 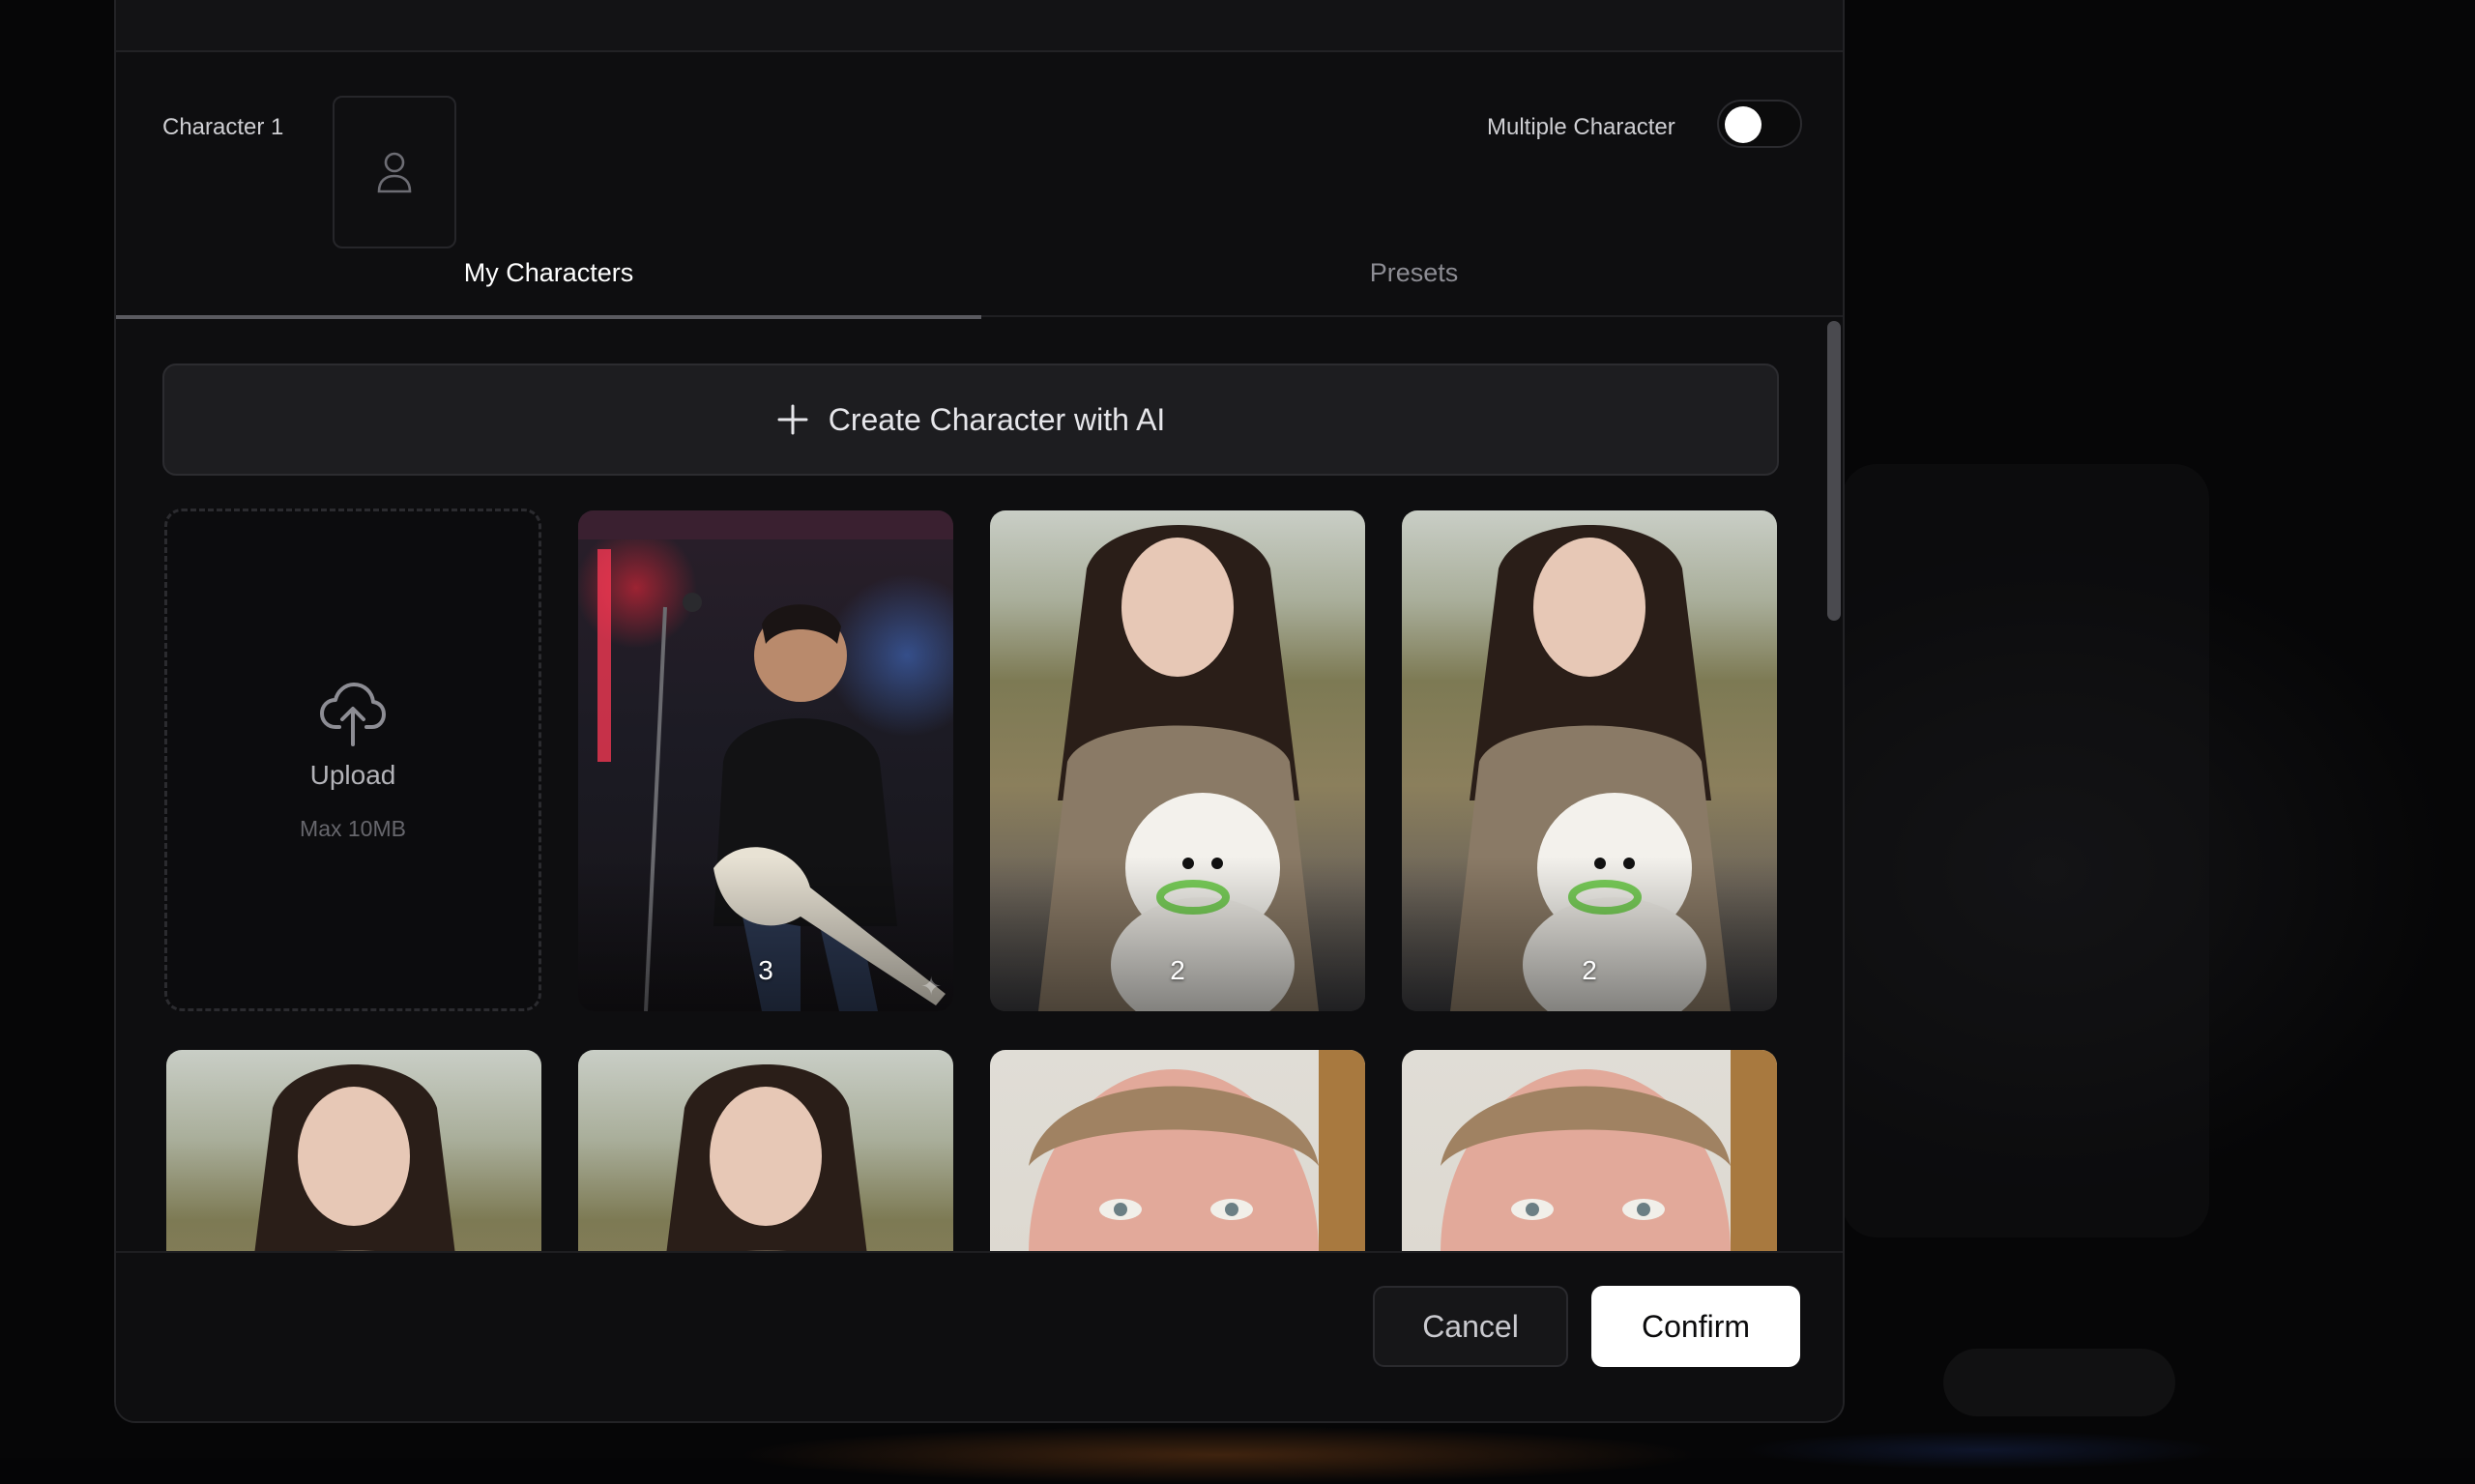 What do you see at coordinates (548, 274) in the screenshot?
I see `tab-my-characters: My Characters` at bounding box center [548, 274].